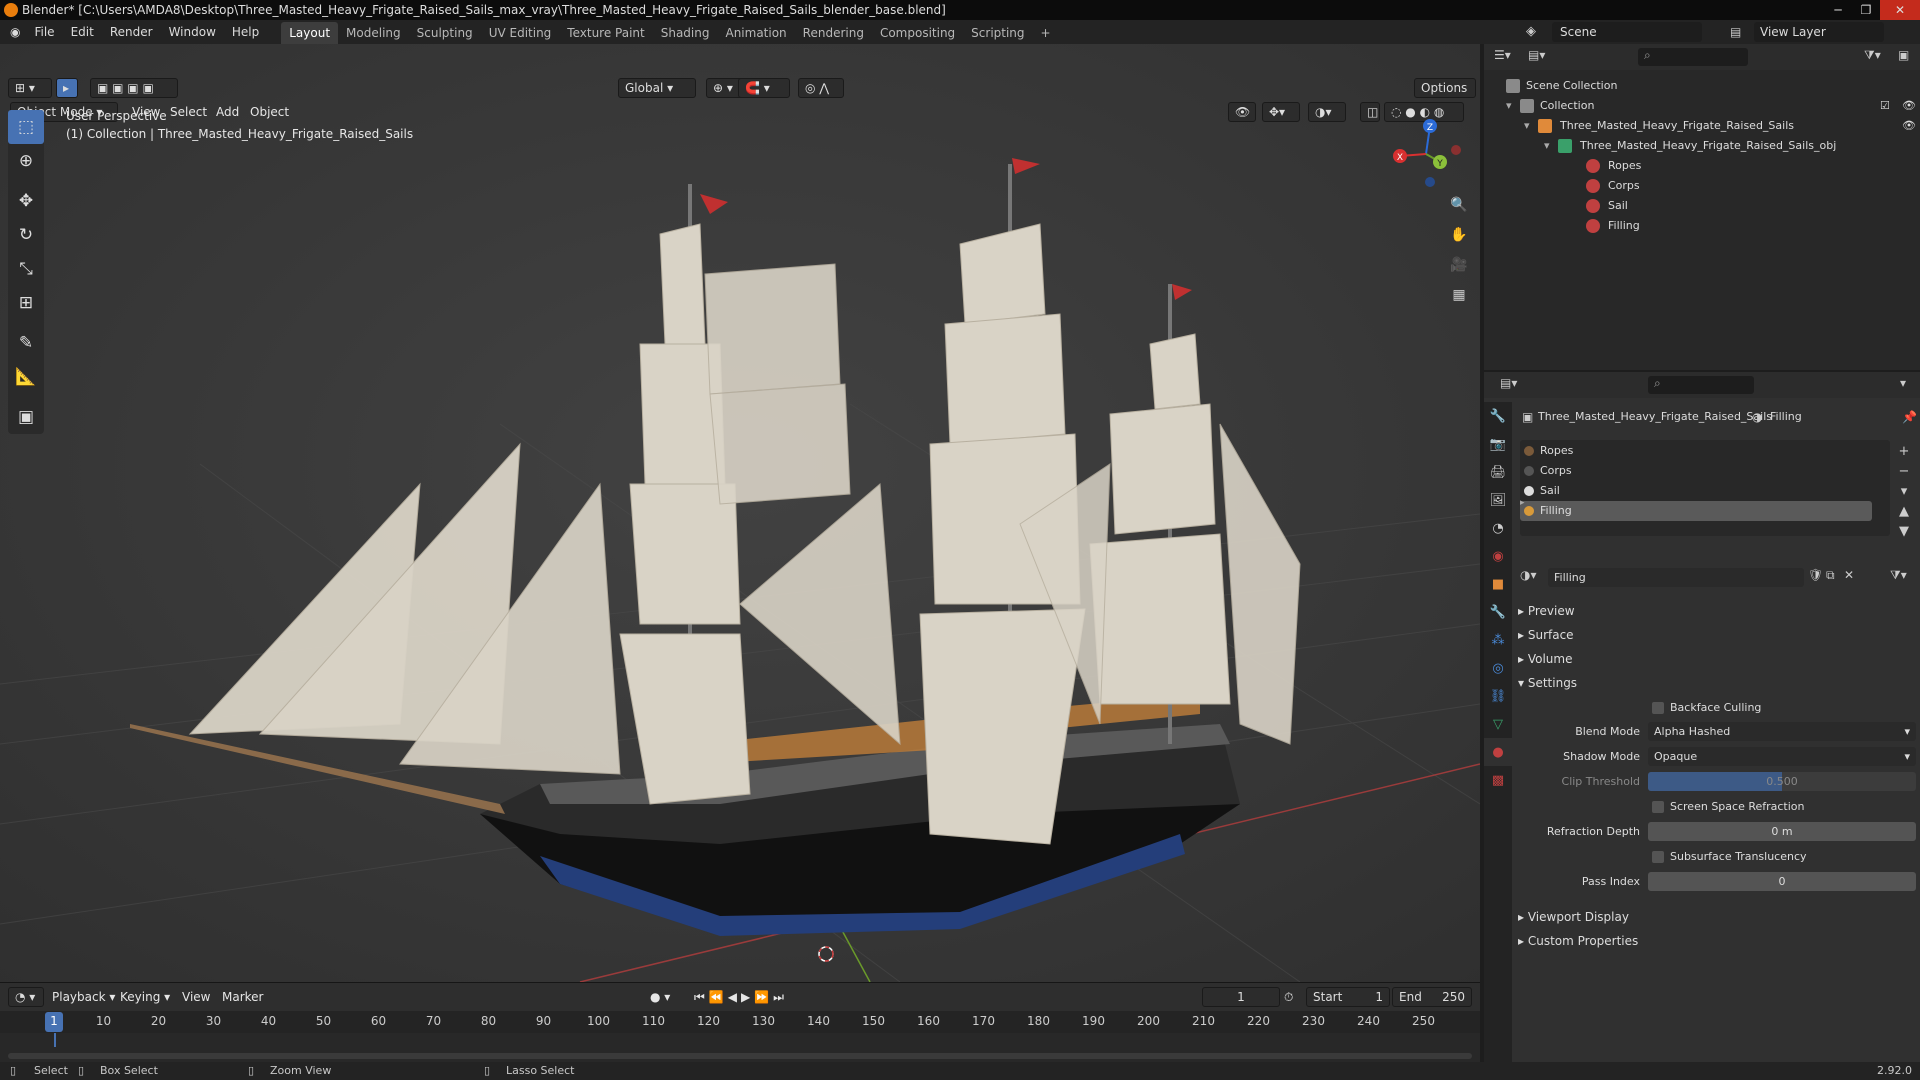 This screenshot has height=1080, width=1920. What do you see at coordinates (1695, 471) in the screenshot?
I see `material-slot-corps: Corps` at bounding box center [1695, 471].